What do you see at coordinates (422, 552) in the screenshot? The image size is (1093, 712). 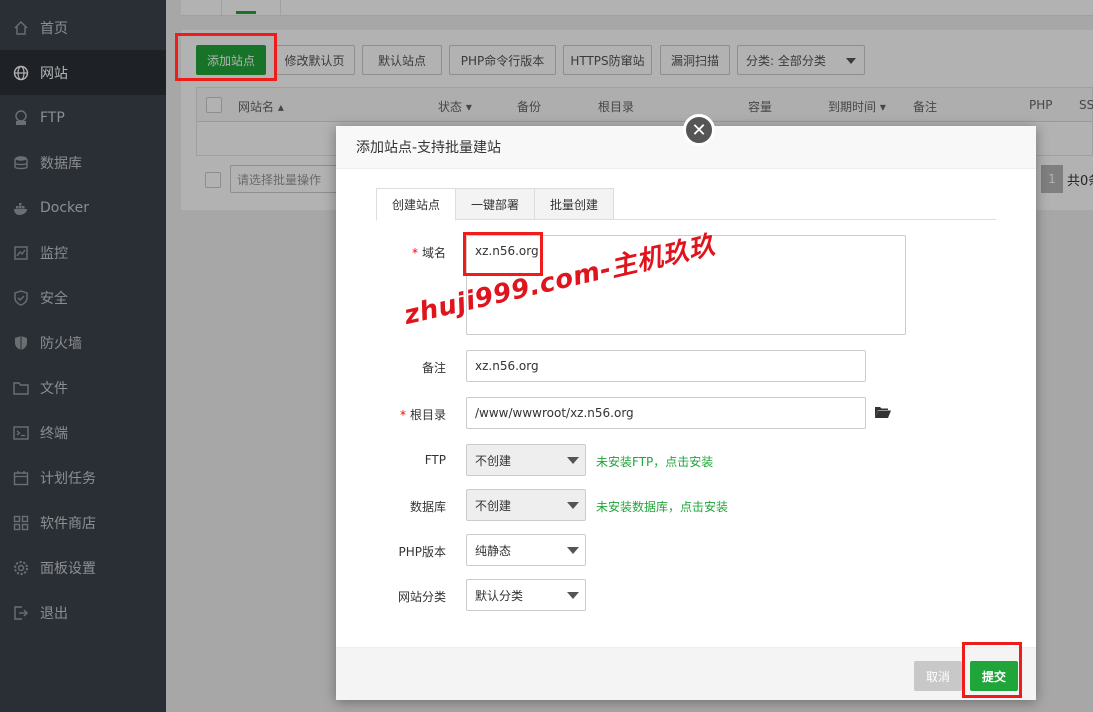 I see `php-version-label: PHP版本` at bounding box center [422, 552].